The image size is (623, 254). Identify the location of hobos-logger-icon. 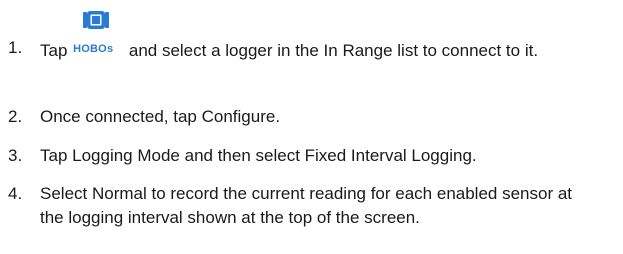
(96, 20).